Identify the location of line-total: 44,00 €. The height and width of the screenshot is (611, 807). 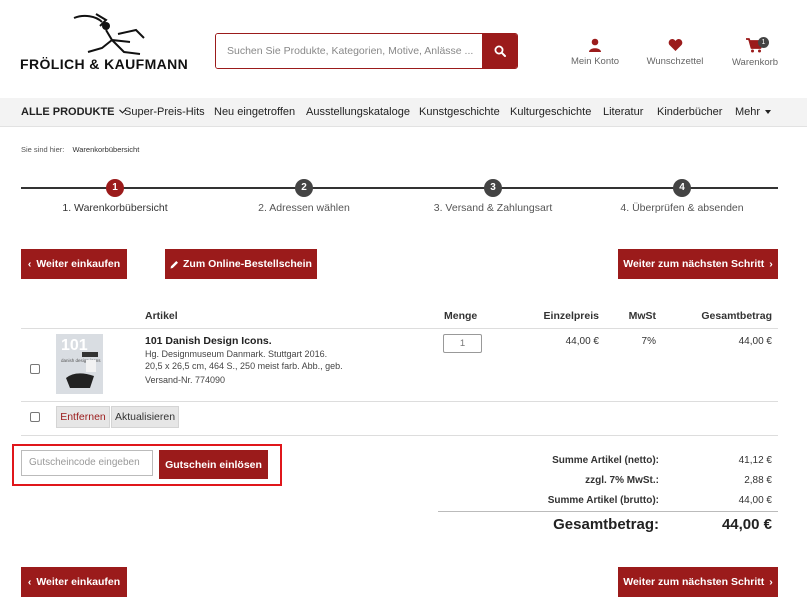
(755, 341).